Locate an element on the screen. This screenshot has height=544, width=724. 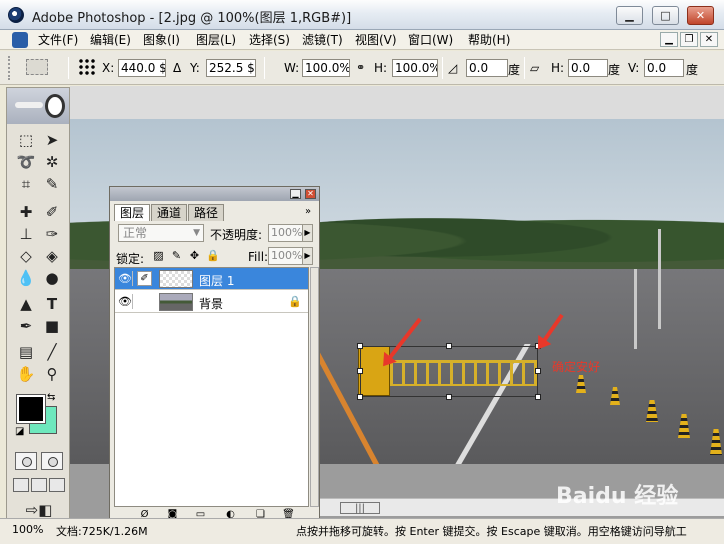
tab-paths: 路径 is located at coordinates (206, 212).